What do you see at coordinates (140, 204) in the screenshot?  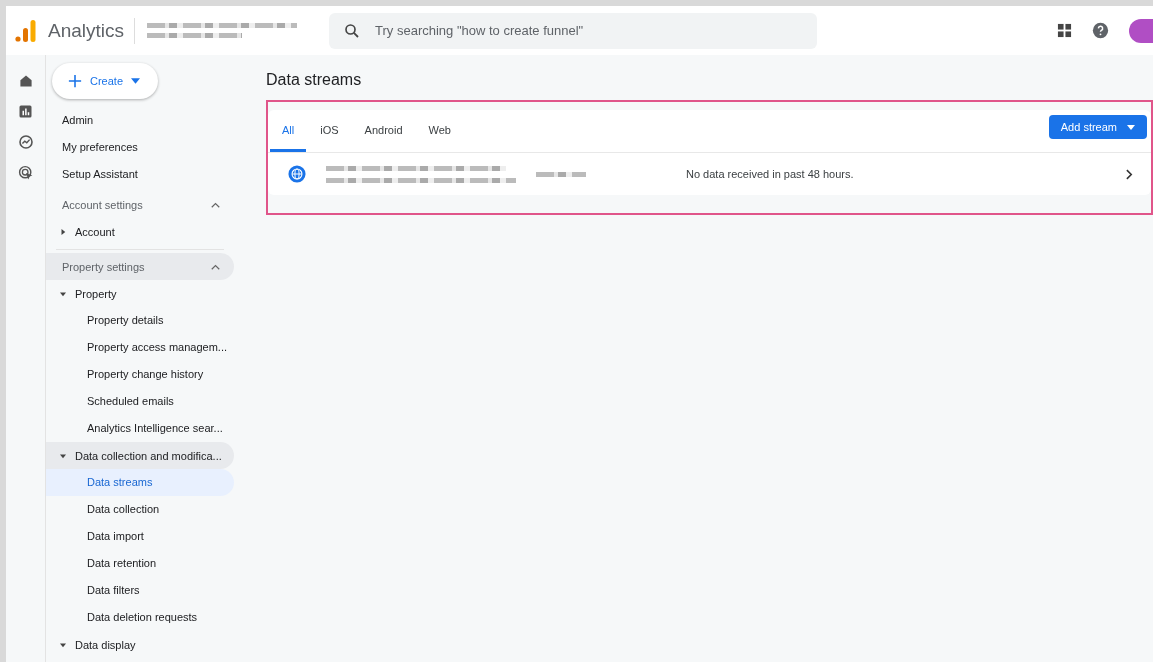 I see `section-header: Account settings` at bounding box center [140, 204].